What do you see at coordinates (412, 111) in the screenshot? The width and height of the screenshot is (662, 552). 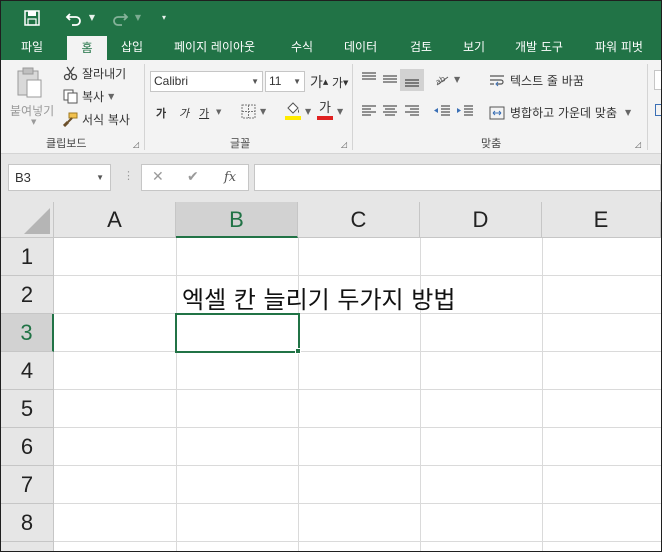 I see `align-right-icon` at bounding box center [412, 111].